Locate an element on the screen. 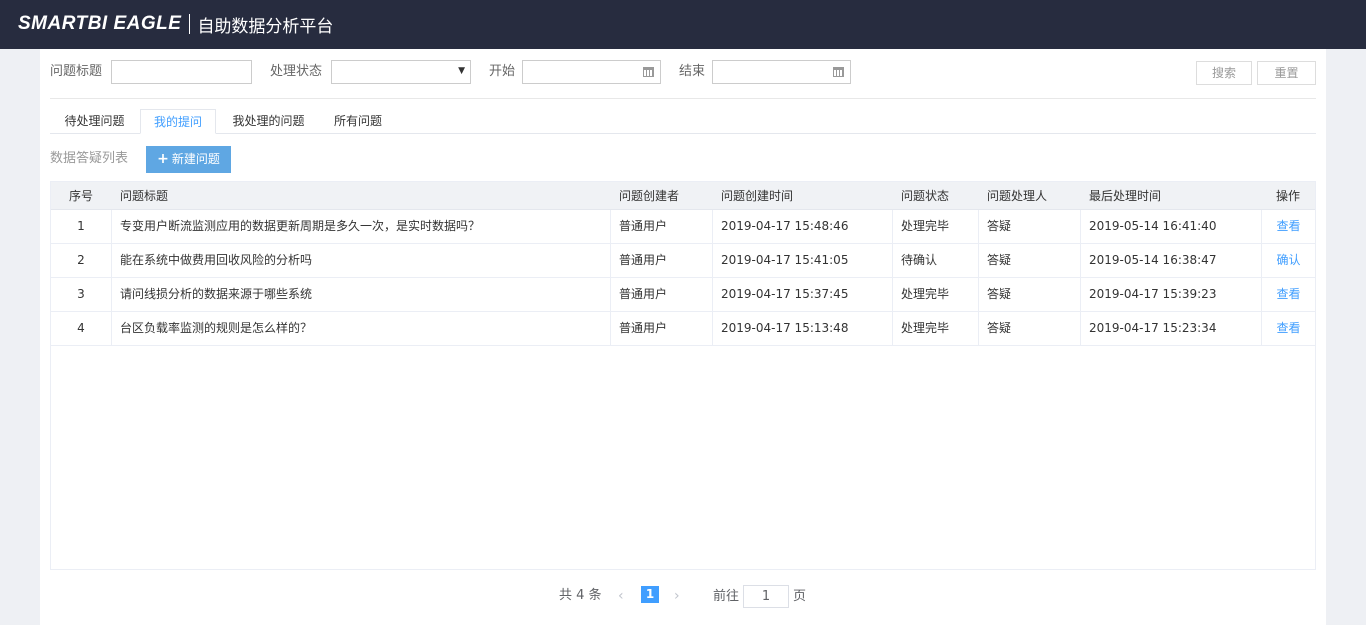 This screenshot has height=625, width=1366. confirm-link: 确认 is located at coordinates (1288, 260).